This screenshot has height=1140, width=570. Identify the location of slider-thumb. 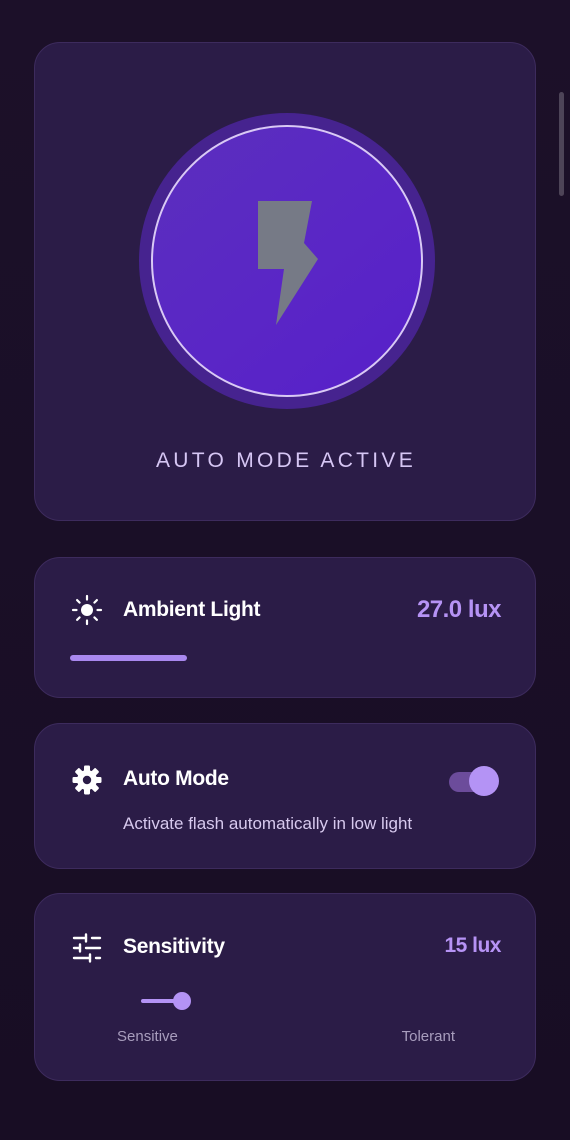
(182, 1001).